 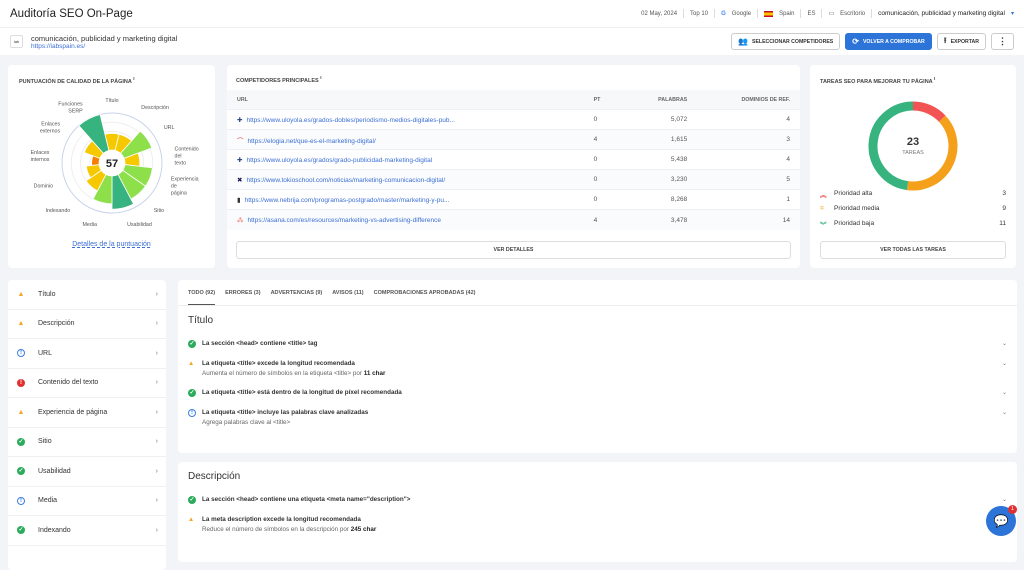 What do you see at coordinates (748, 199) in the screenshot?
I see `competitor-refs: 1` at bounding box center [748, 199].